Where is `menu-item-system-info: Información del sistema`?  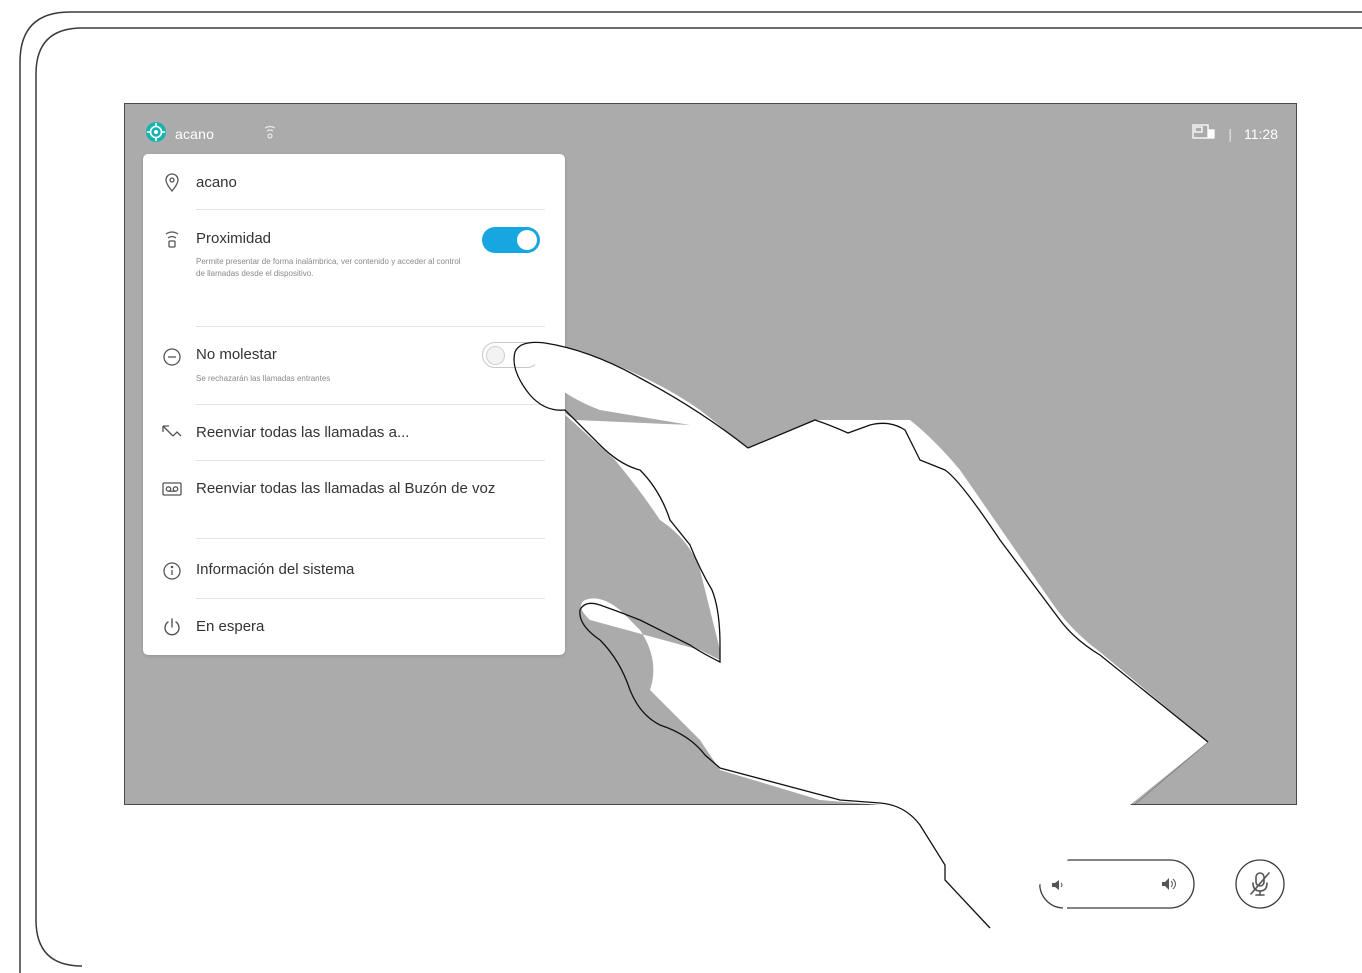 menu-item-system-info: Información del sistema is located at coordinates (354, 574).